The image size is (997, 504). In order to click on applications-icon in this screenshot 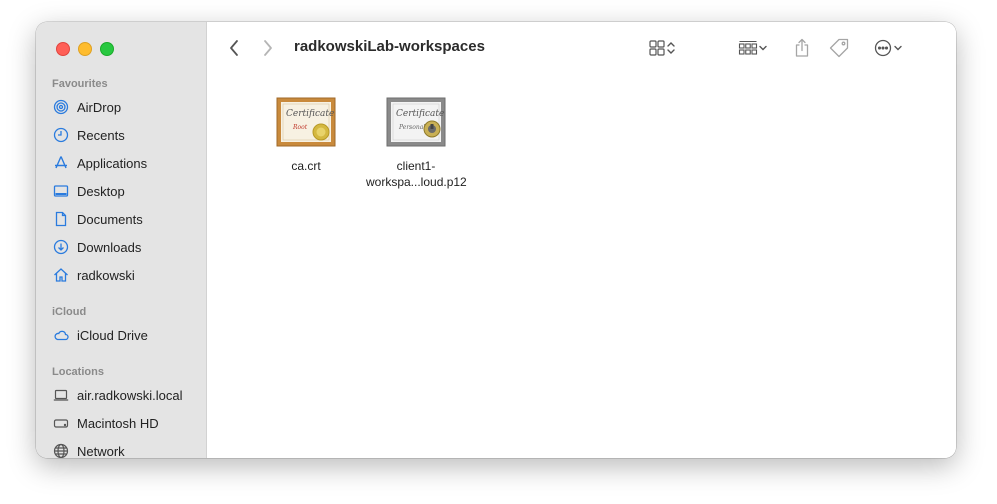, I will do `click(60, 163)`.